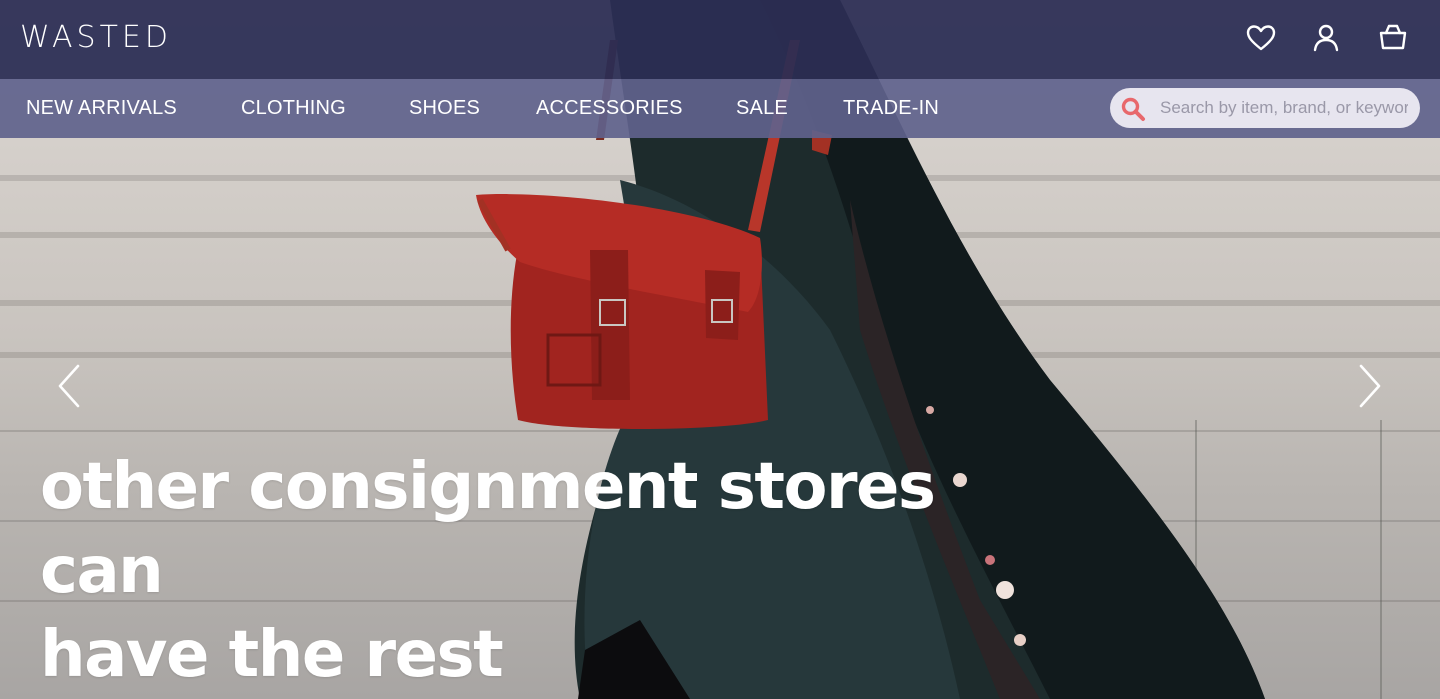 Image resolution: width=1440 pixels, height=699 pixels. What do you see at coordinates (272, 655) in the screenshot?
I see `hero-headline-line-2: have the rest` at bounding box center [272, 655].